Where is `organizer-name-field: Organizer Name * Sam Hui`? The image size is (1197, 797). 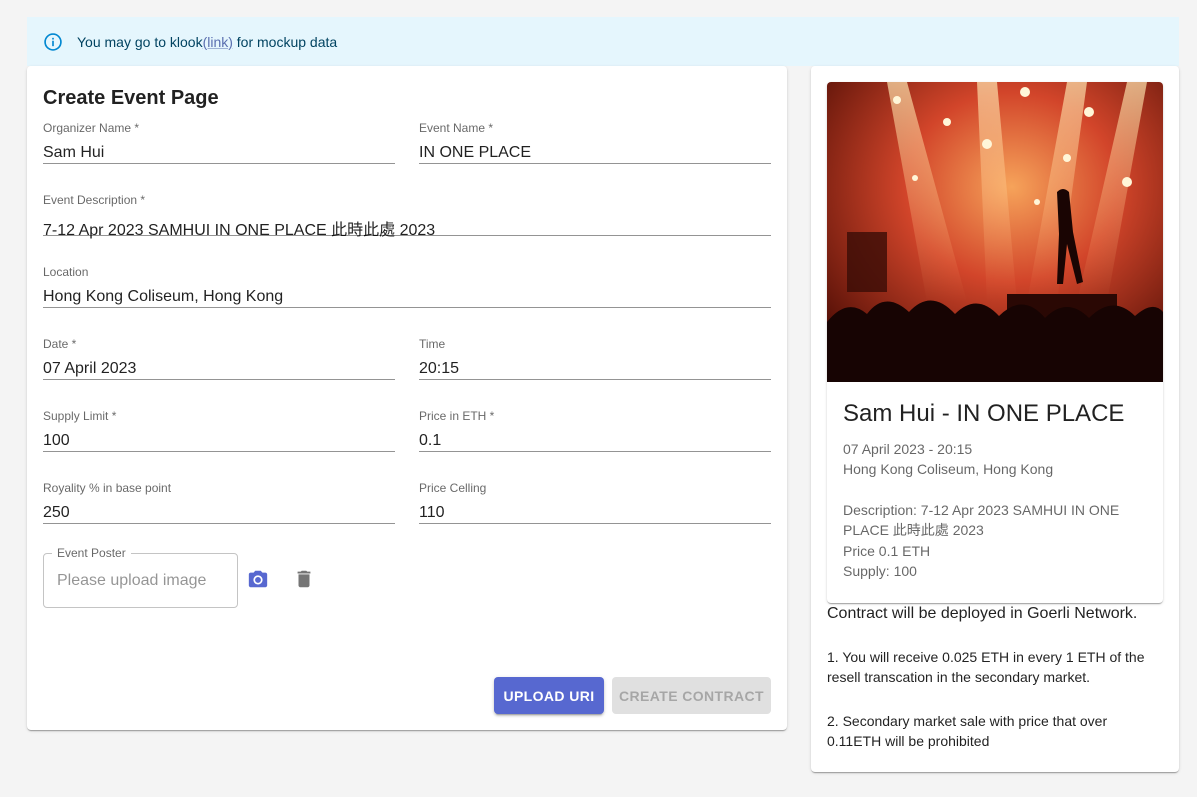 organizer-name-field: Organizer Name * Sam Hui is located at coordinates (219, 142).